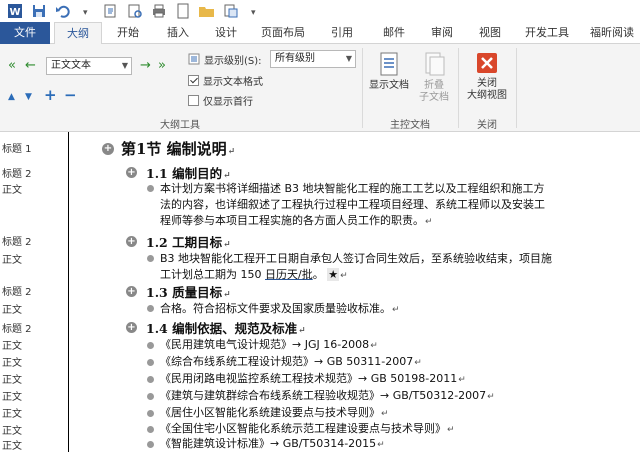 The height and width of the screenshot is (452, 640). What do you see at coordinates (68, 292) in the screenshot?
I see `style-area-divider` at bounding box center [68, 292].